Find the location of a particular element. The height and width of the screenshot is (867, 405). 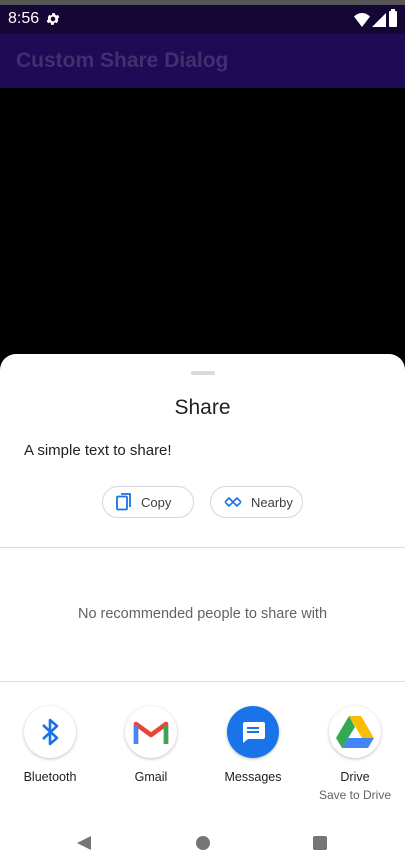

app-title: Custom Share Dialog is located at coordinates (122, 60).